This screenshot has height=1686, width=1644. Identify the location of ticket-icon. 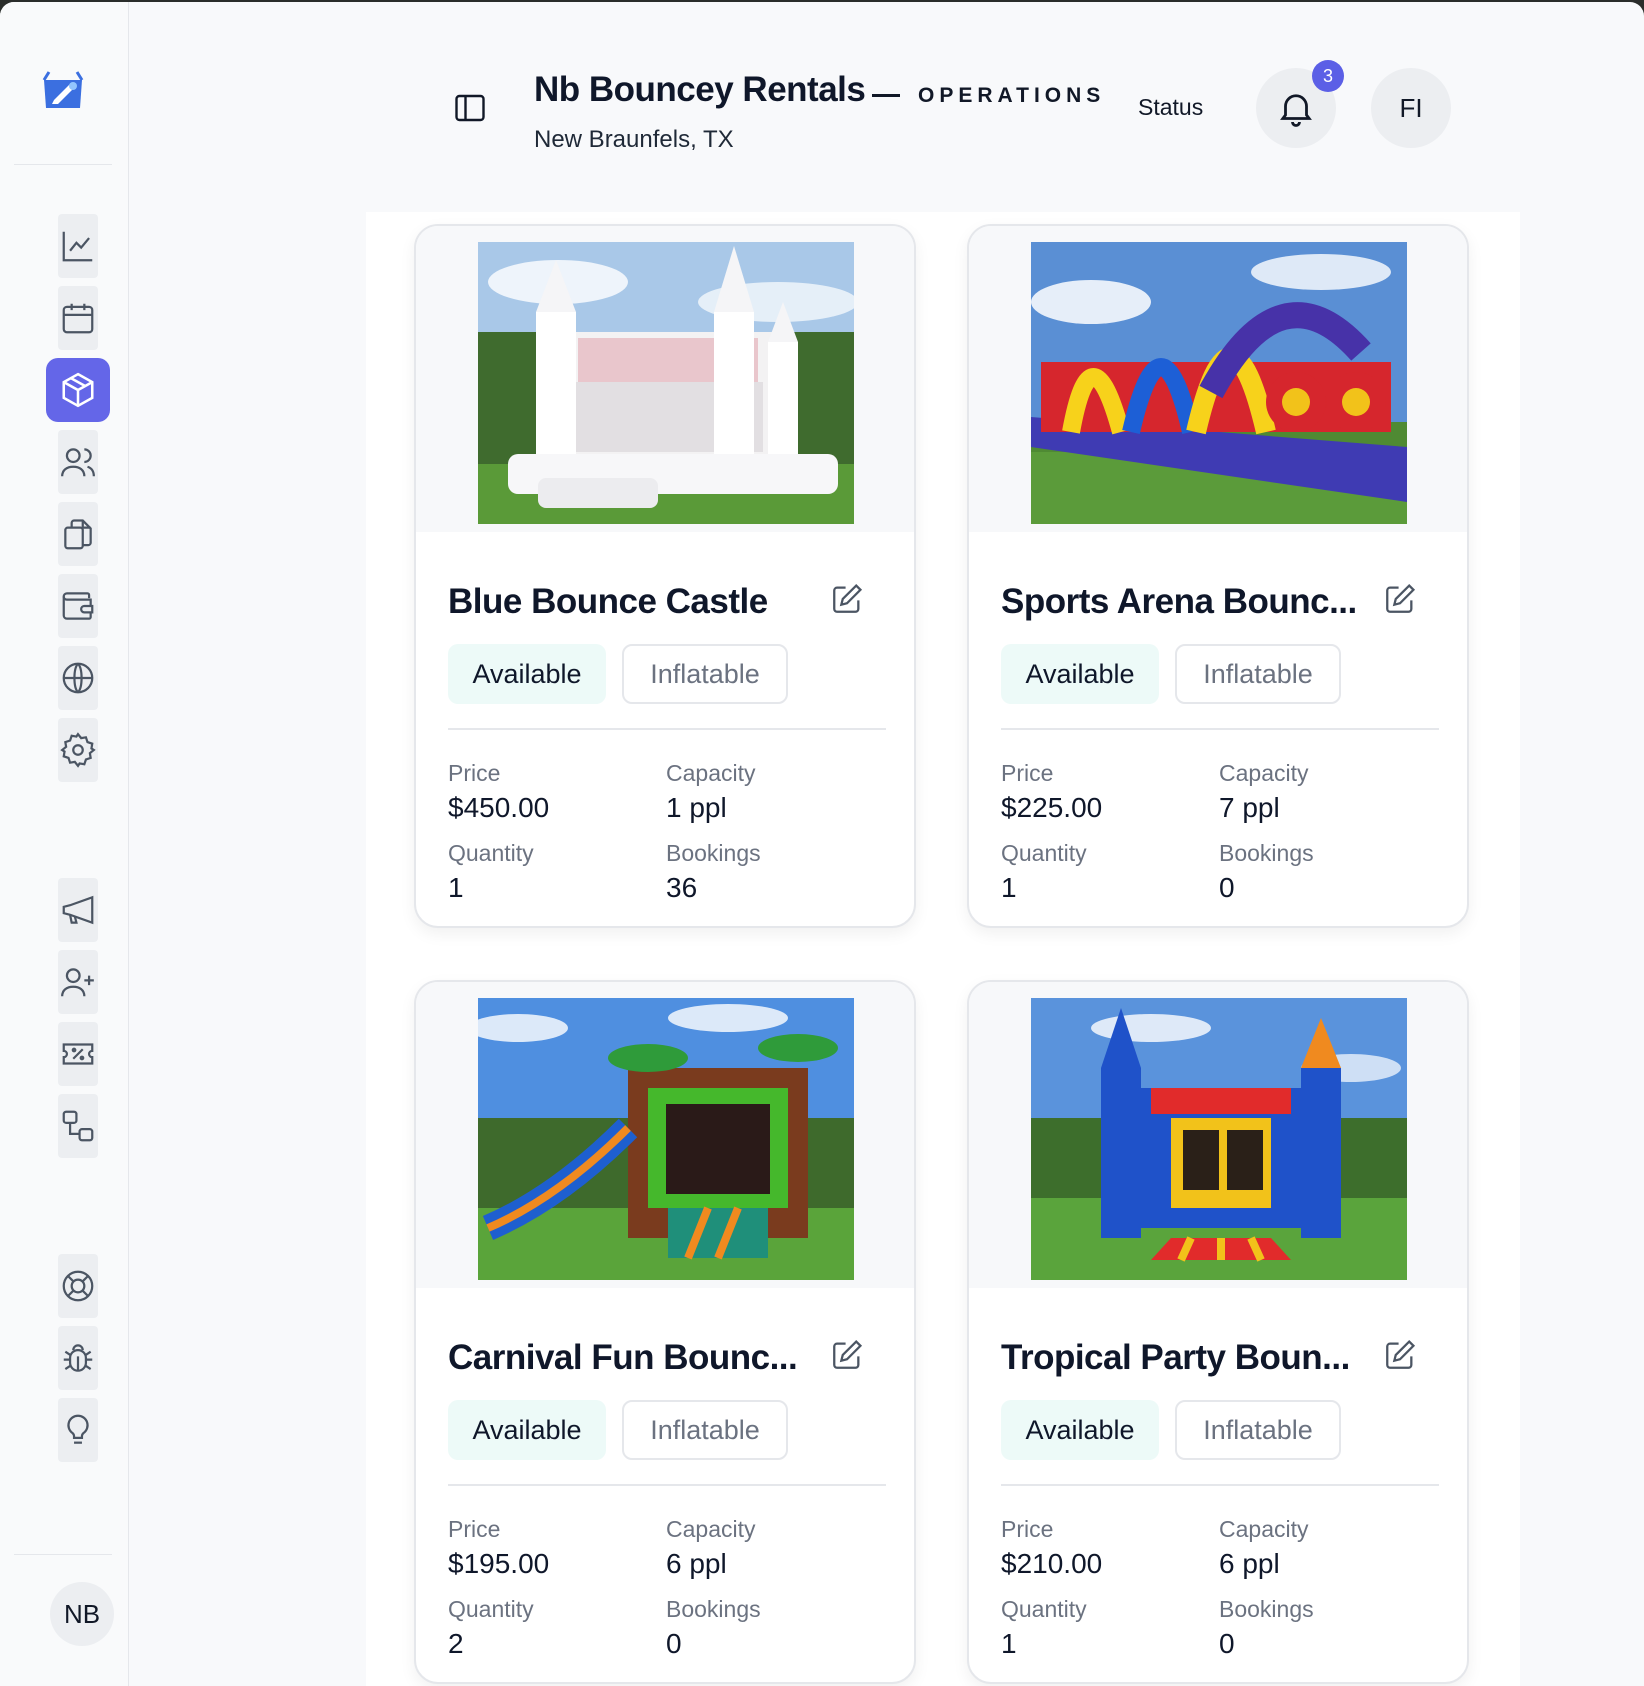
(78, 1054).